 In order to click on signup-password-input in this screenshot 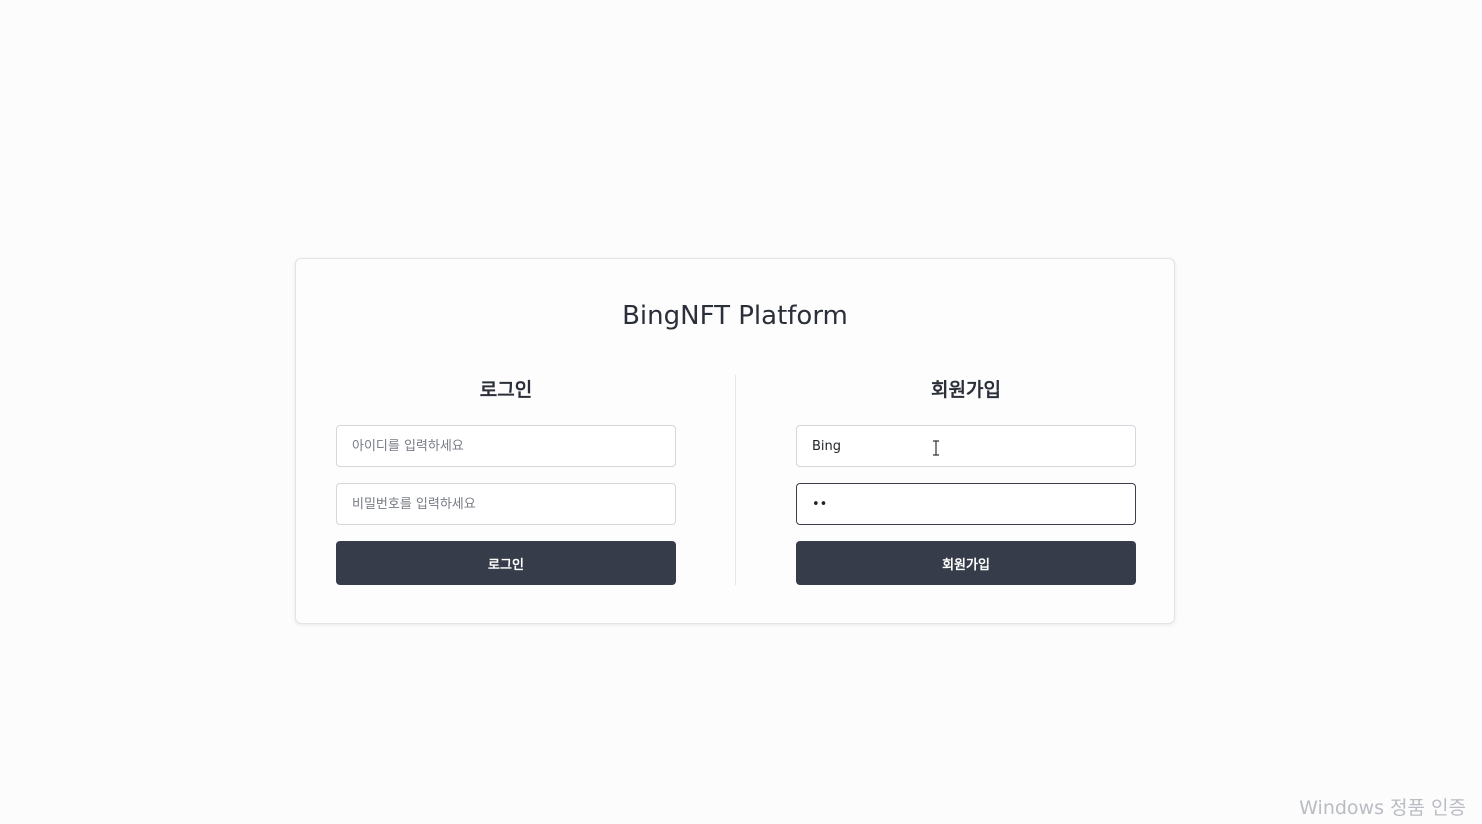, I will do `click(966, 504)`.